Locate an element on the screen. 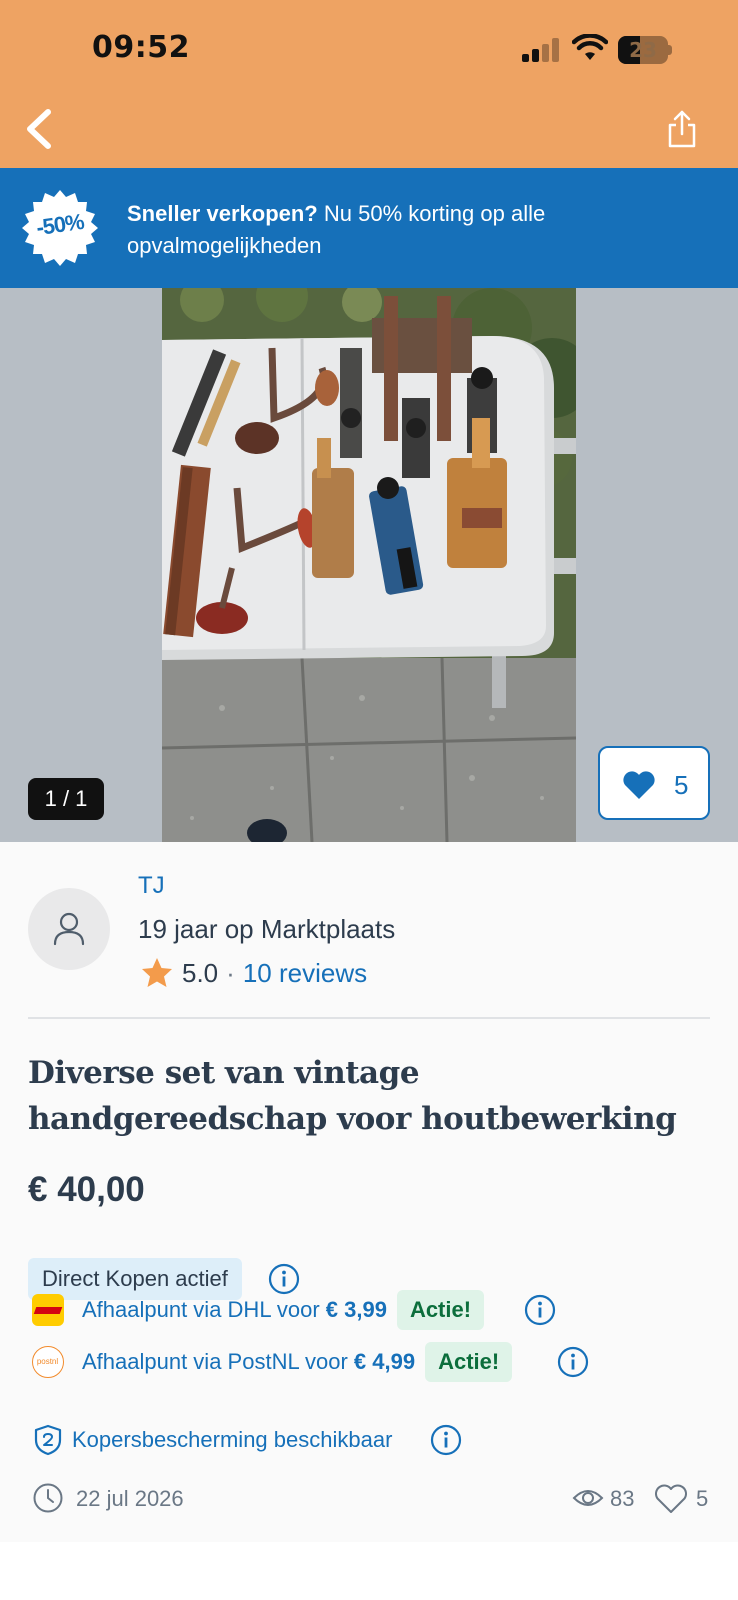  promo-badge-dhl: Actie! is located at coordinates (440, 1310).